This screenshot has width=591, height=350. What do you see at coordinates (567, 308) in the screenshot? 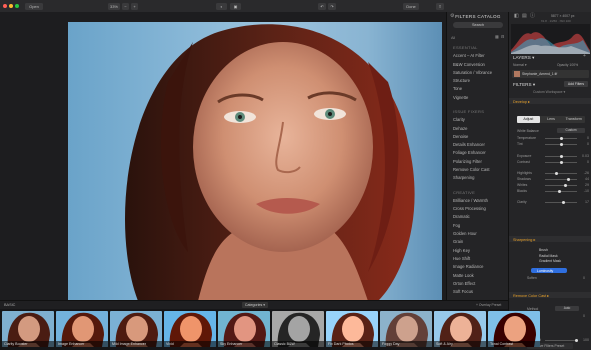
I see `method-select: Auto` at bounding box center [567, 308].